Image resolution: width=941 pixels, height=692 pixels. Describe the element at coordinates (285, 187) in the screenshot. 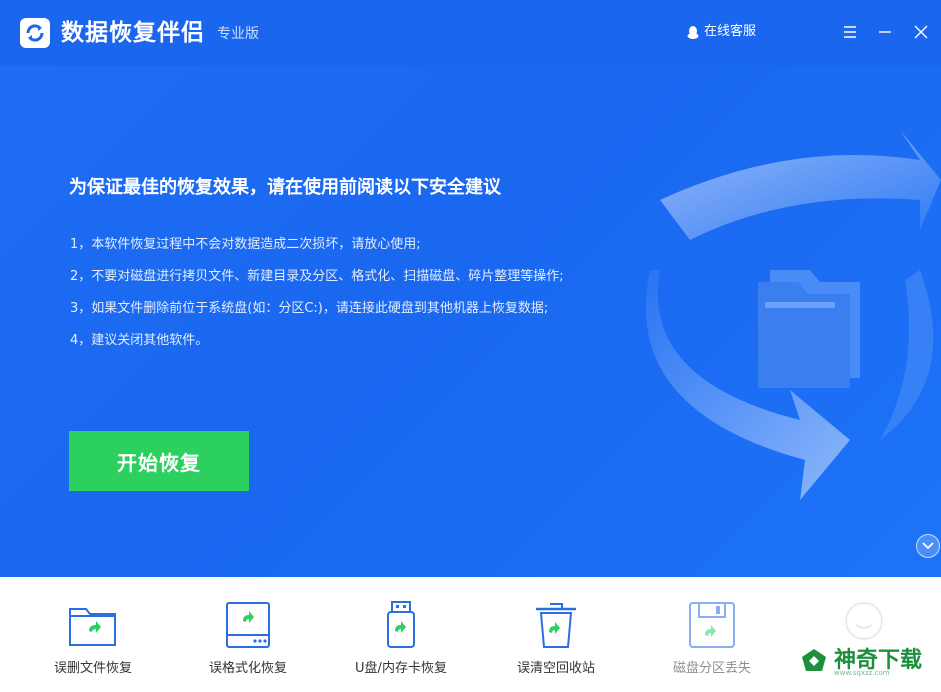

I see `safety-headline: 为保证最佳的恢复效果，请在使用前阅读以下安全建议` at that location.